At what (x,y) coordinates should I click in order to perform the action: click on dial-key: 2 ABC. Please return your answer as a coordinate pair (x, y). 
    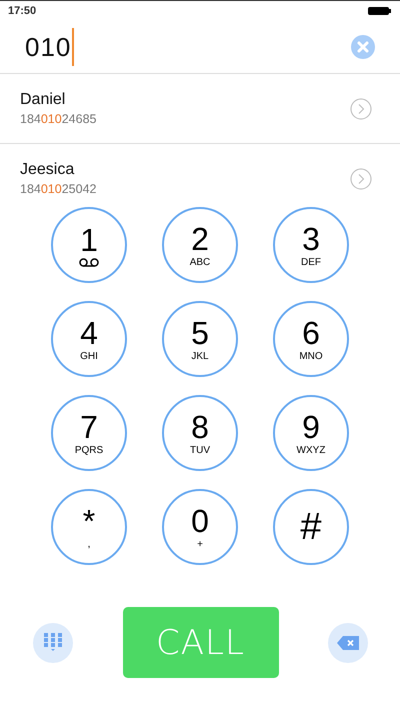
    Looking at the image, I should click on (200, 245).